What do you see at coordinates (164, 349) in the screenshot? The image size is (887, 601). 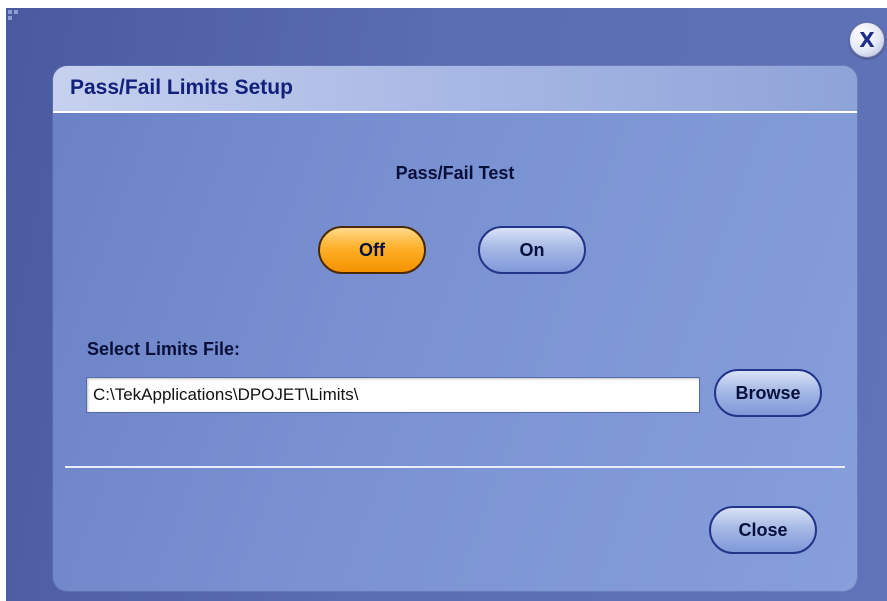 I see `select-limits-file-label: Select Limits File:` at bounding box center [164, 349].